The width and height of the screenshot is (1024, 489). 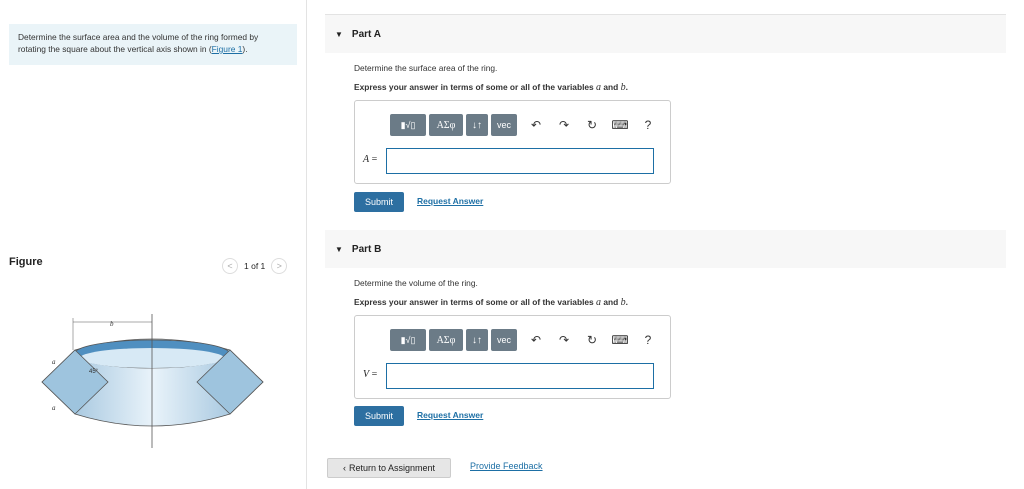 I want to click on part-a-submit-button: Submit, so click(x=379, y=202).